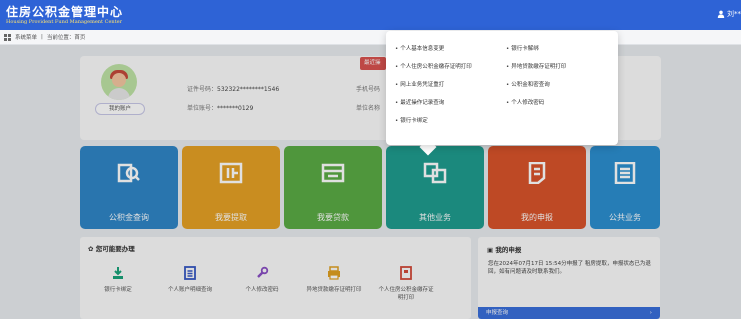 The width and height of the screenshot is (741, 319). I want to click on service-account-detail: 个人账户明细查询, so click(190, 288).